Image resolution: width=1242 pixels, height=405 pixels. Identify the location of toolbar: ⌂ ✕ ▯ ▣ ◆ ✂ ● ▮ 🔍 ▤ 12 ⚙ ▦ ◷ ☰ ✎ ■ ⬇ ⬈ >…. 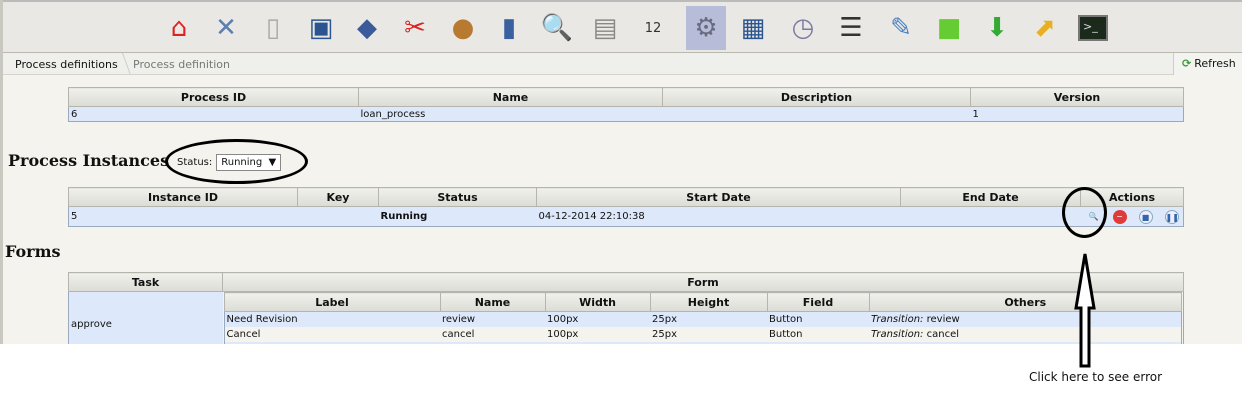
(622, 26).